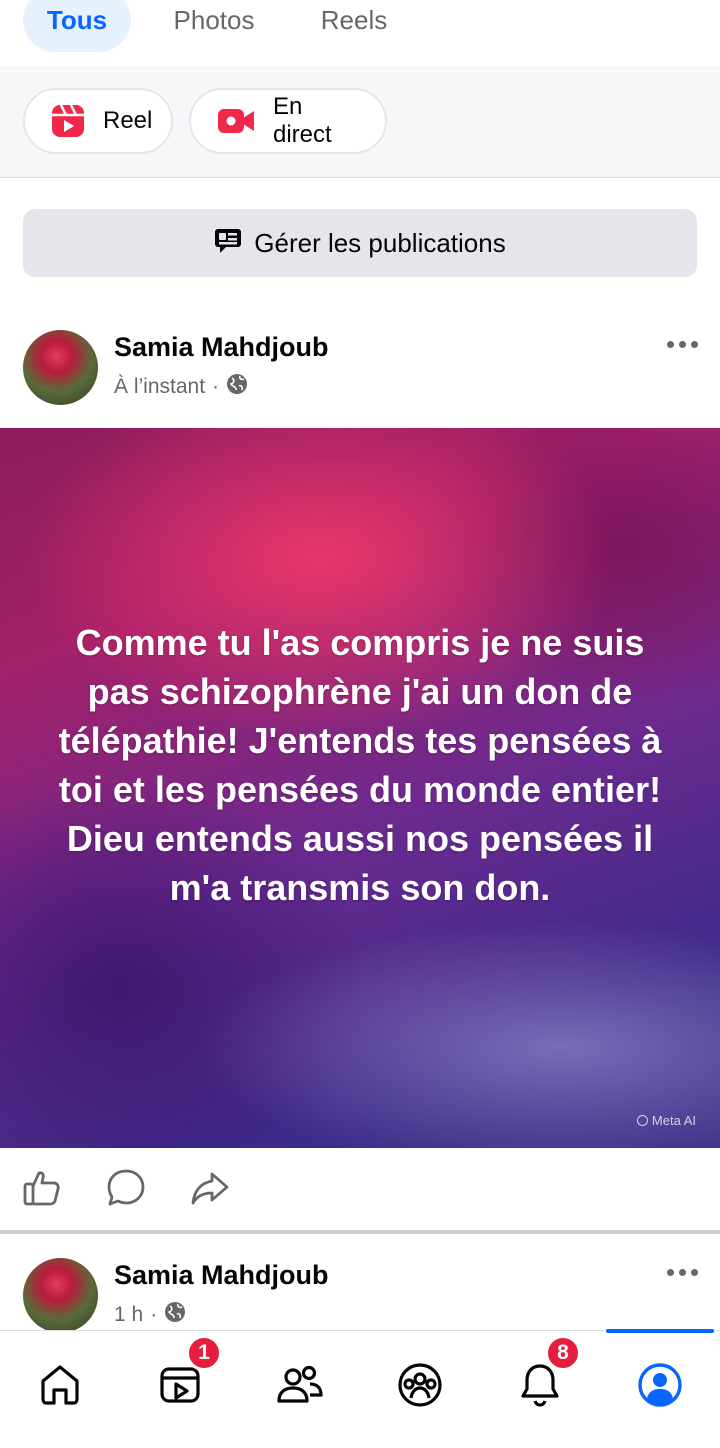 Image resolution: width=720 pixels, height=1448 pixels. What do you see at coordinates (214, 26) in the screenshot?
I see `tab-photos: Photos` at bounding box center [214, 26].